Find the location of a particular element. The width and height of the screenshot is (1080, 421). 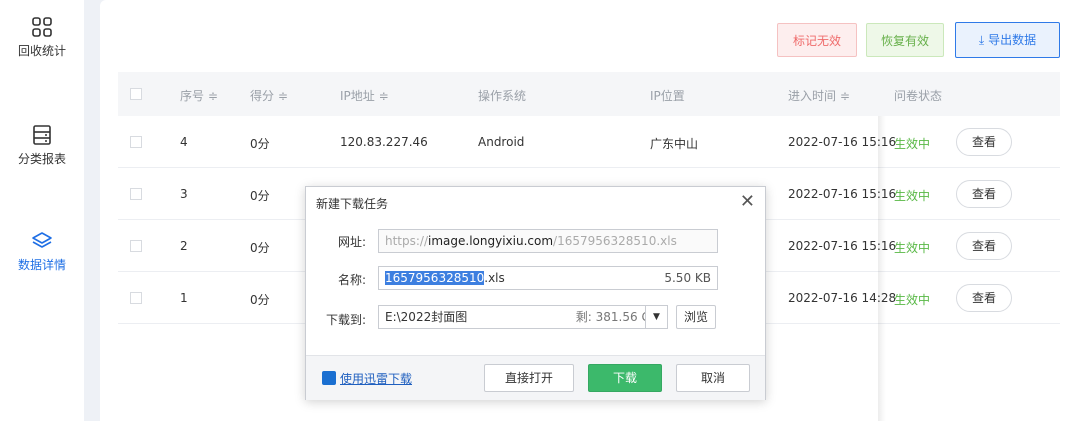

filename-selected: 1657956328510 is located at coordinates (435, 278).